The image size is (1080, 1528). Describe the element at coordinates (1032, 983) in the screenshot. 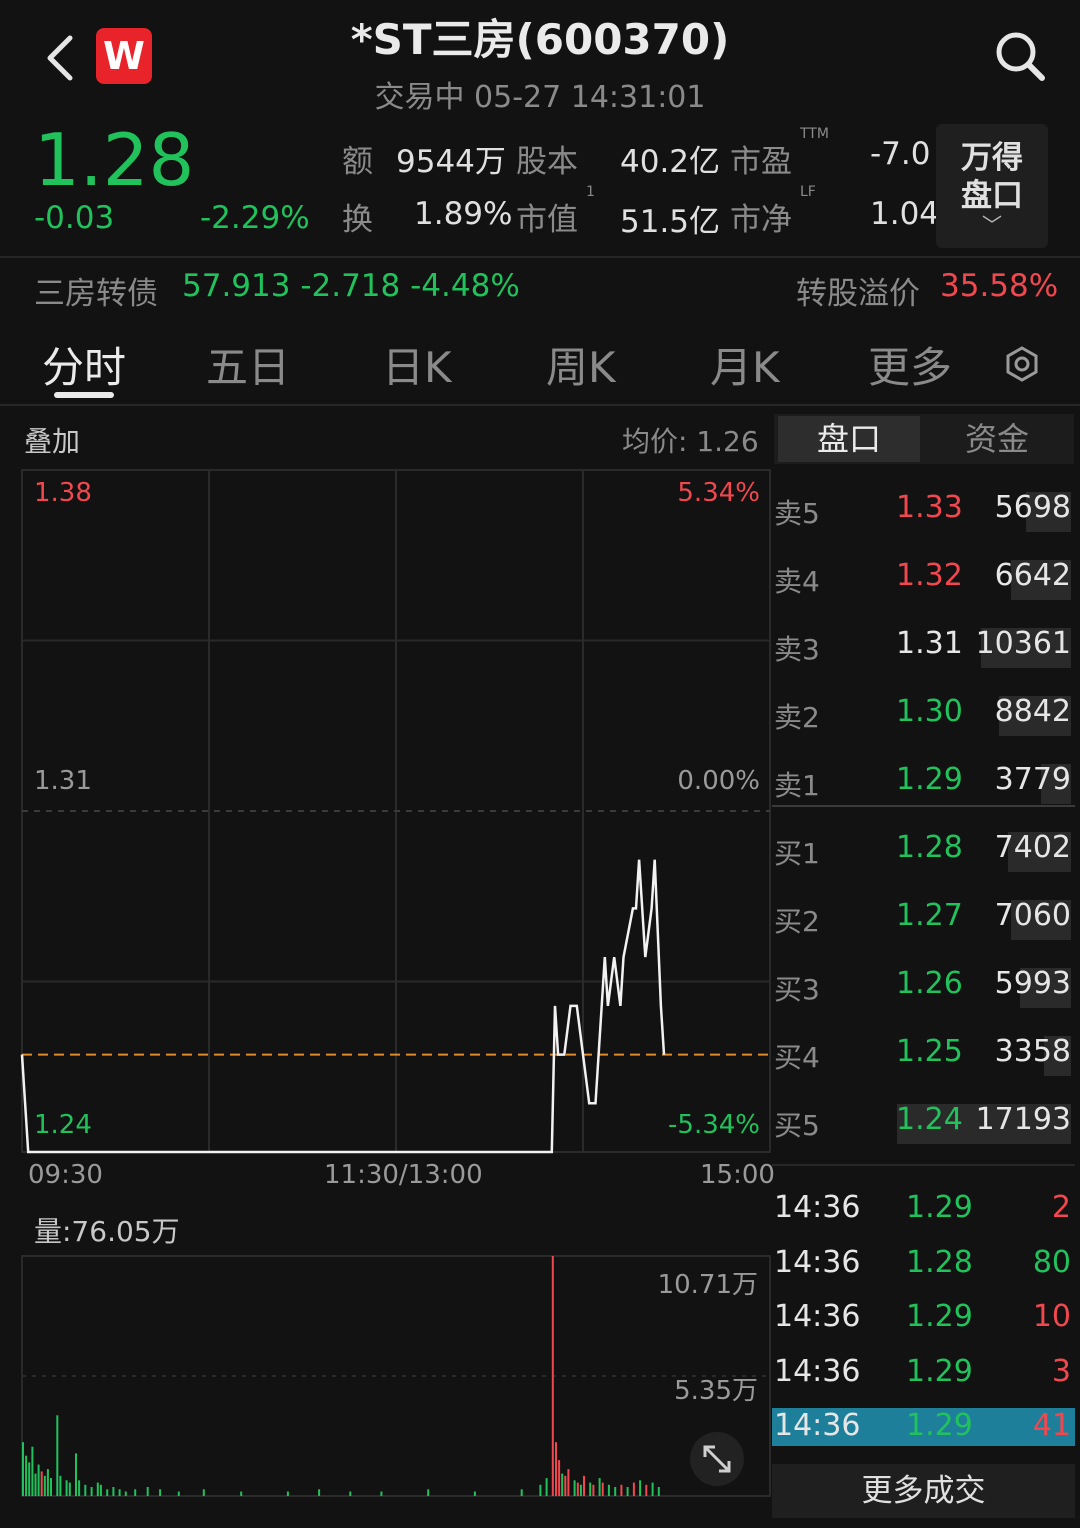

I see `order-volume: 5993` at that location.